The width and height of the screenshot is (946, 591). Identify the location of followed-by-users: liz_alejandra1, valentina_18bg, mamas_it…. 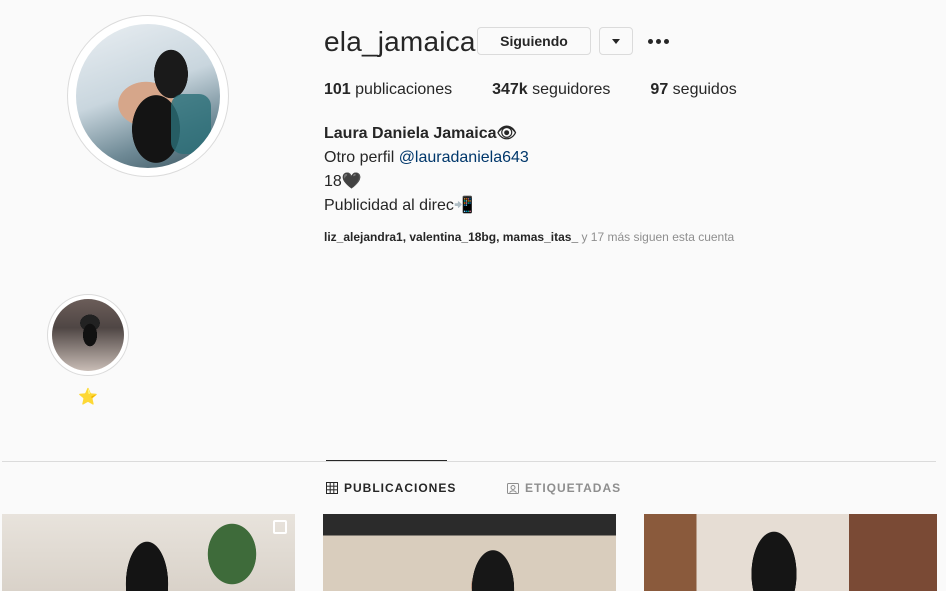
(451, 237).